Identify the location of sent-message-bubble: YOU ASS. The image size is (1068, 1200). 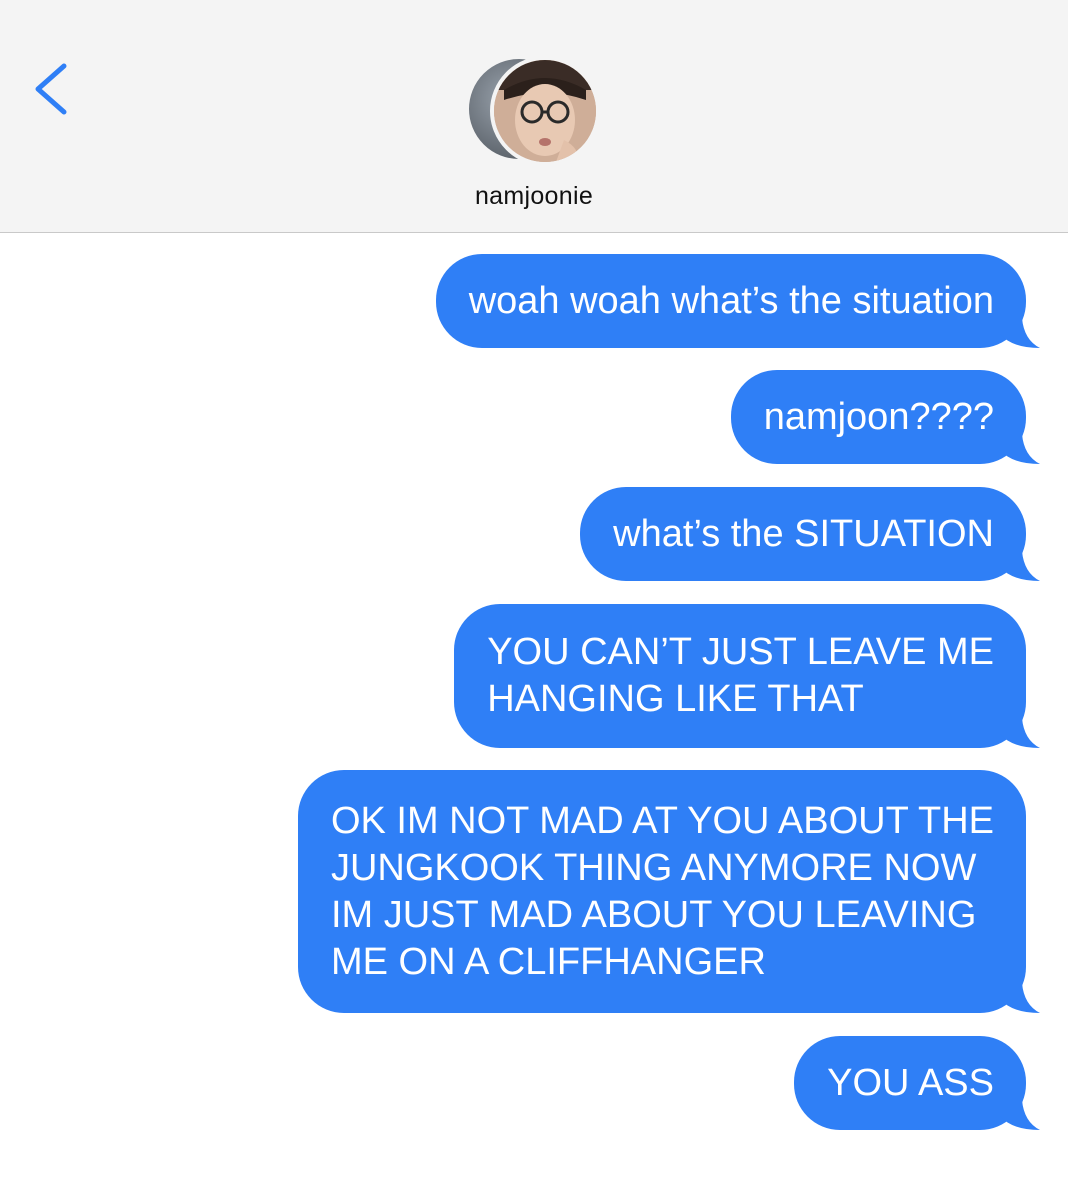
(917, 1083).